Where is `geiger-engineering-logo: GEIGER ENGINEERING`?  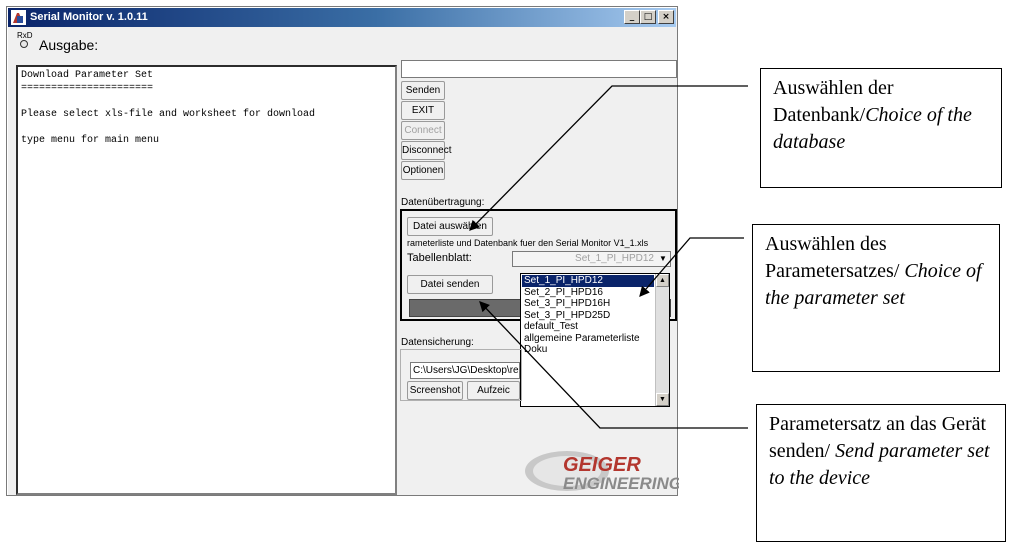
geiger-engineering-logo: GEIGER ENGINEERING is located at coordinates (602, 472).